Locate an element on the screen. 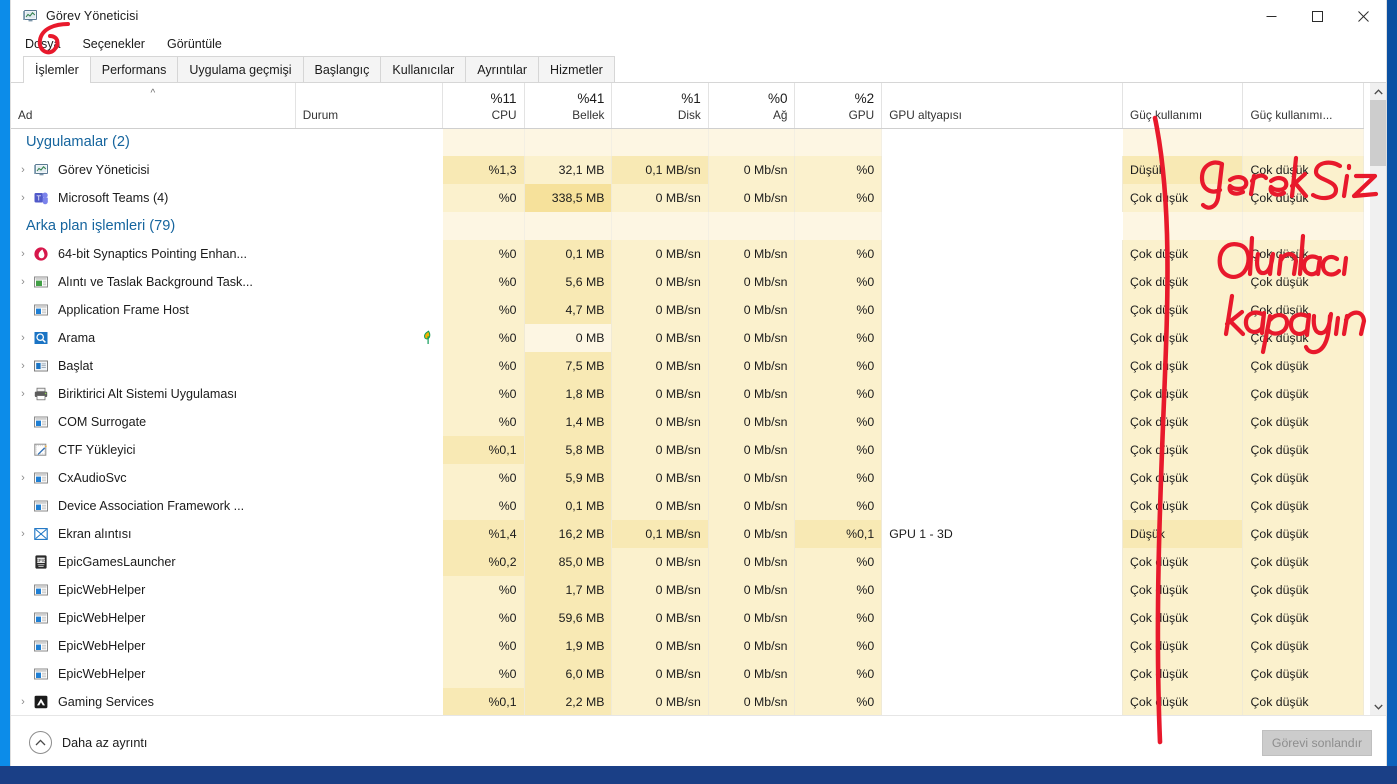 The image size is (1397, 784). column-header-pct-network: %0 is located at coordinates (777, 98).